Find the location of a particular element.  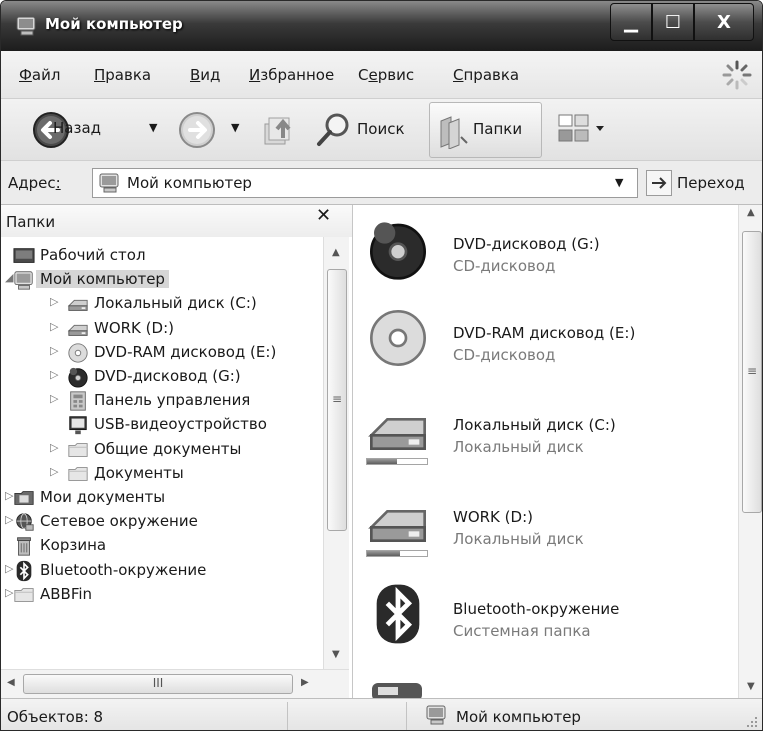

menu-help: Справка is located at coordinates (486, 75).